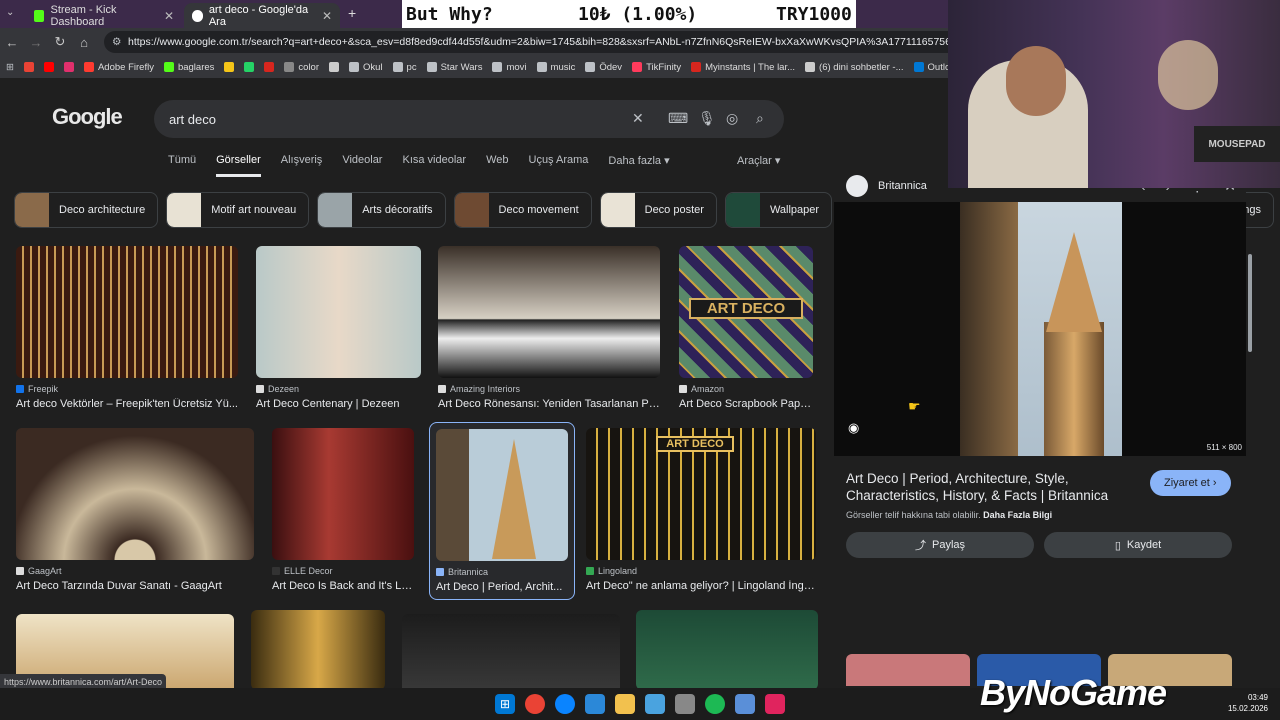 Image resolution: width=1280 pixels, height=720 pixels. Describe the element at coordinates (238, 210) in the screenshot. I see `related-search-chip: Motif art nouveau` at that location.